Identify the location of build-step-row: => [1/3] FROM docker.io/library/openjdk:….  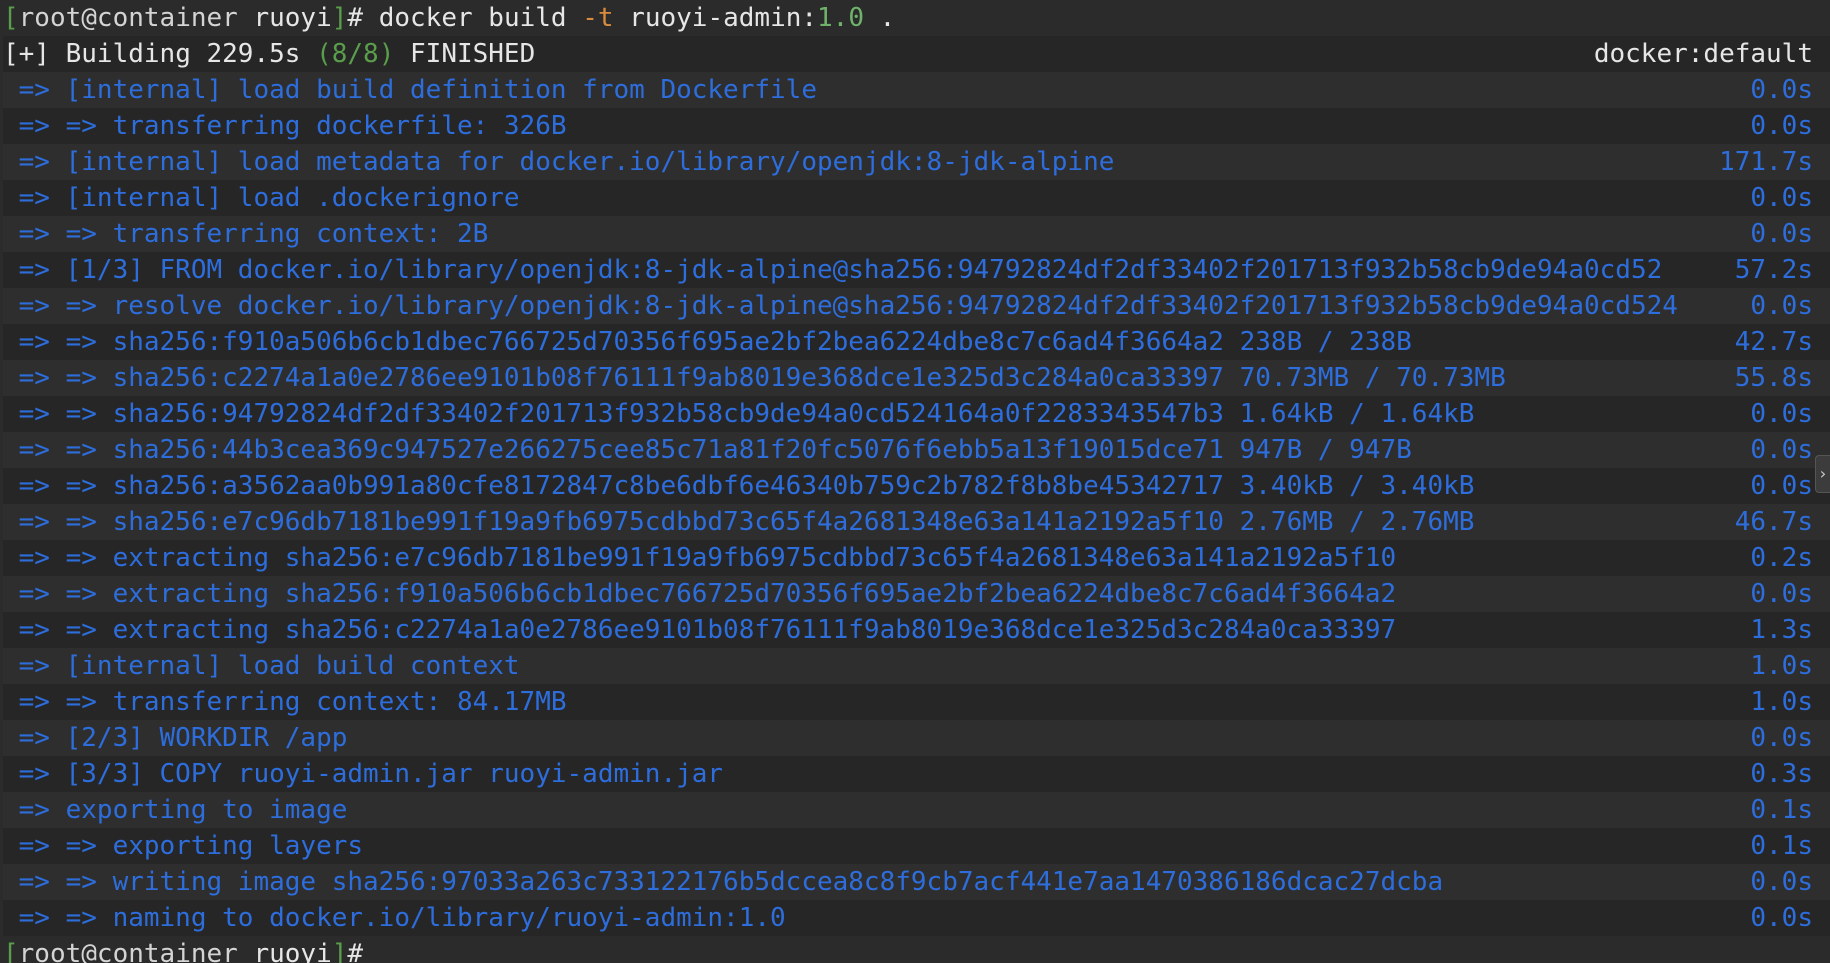
(916, 270).